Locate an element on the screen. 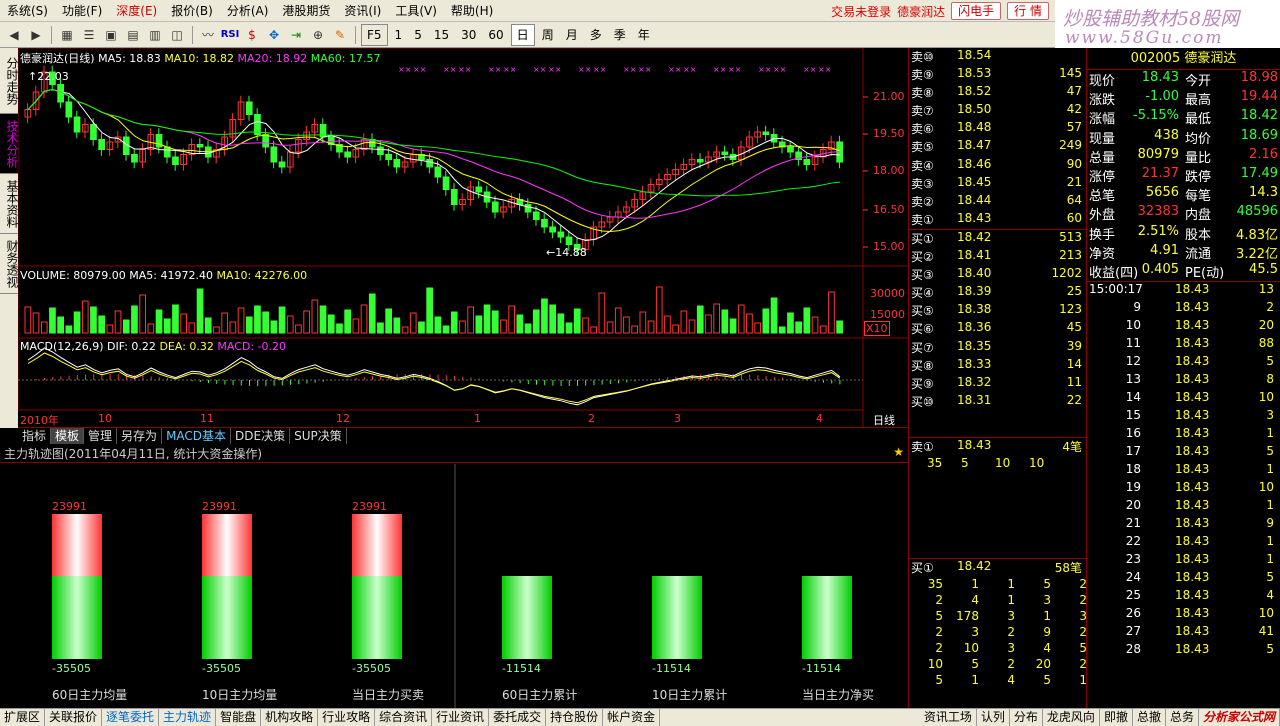 Image resolution: width=1280 pixels, height=726 pixels. bottom-right-tab: 总撤 is located at coordinates (1149, 717).